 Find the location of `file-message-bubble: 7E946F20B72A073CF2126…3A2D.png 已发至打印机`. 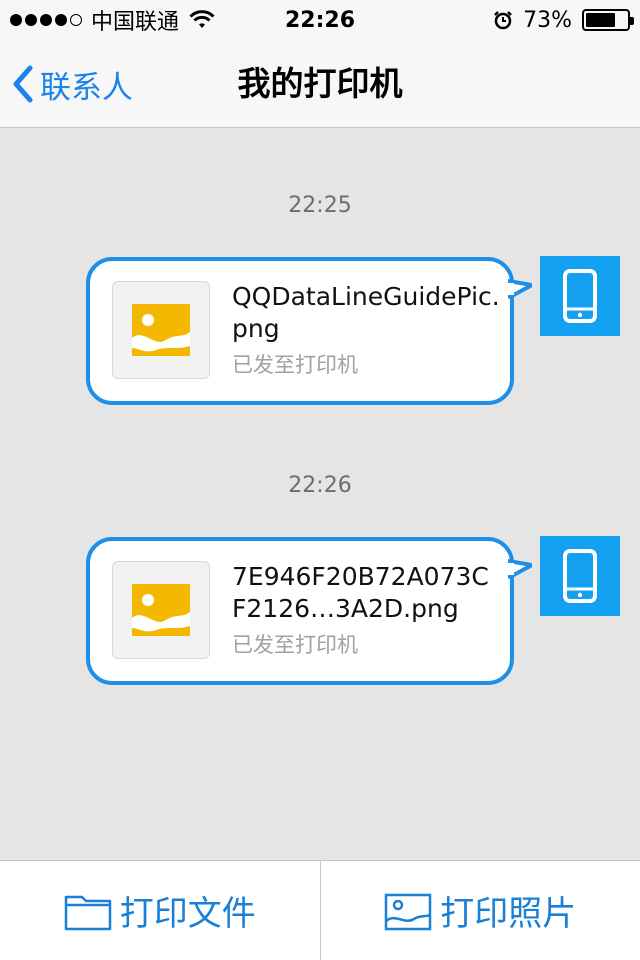

file-message-bubble: 7E946F20B72A073CF2126…3A2D.png 已发至打印机 is located at coordinates (309, 611).